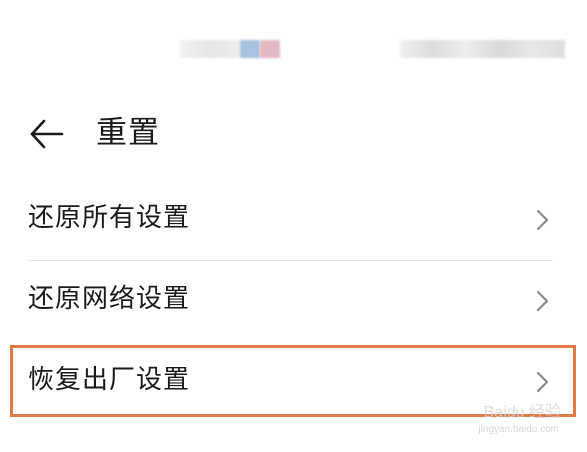 The height and width of the screenshot is (452, 587). What do you see at coordinates (109, 218) in the screenshot?
I see `settings-item-label: 还原所有设置` at bounding box center [109, 218].